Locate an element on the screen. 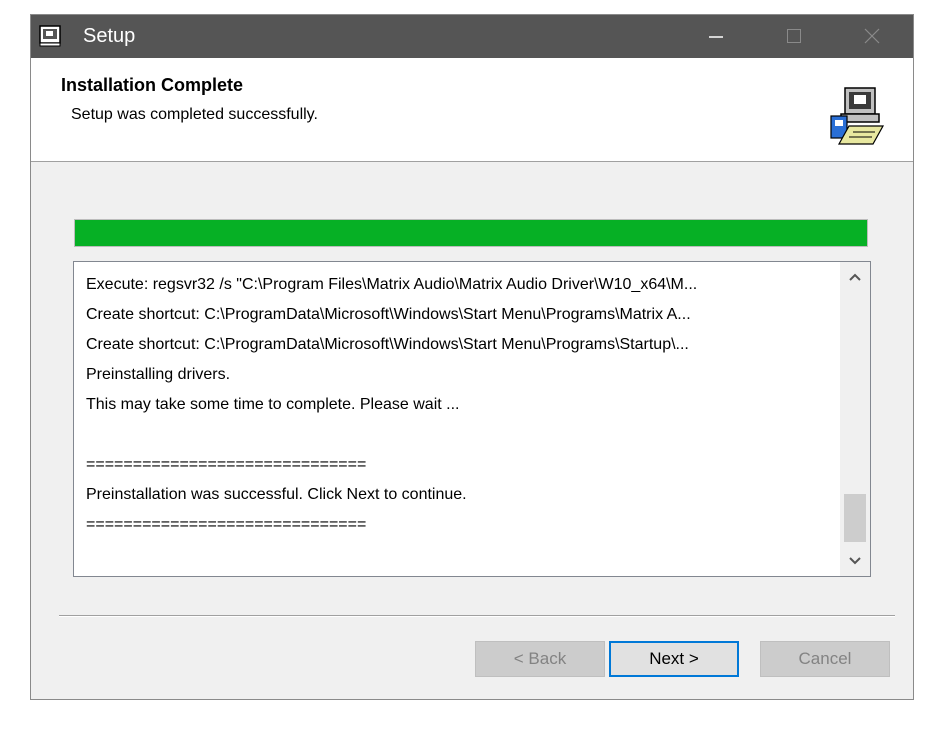 This screenshot has height=736, width=932. close-button is located at coordinates (872, 36).